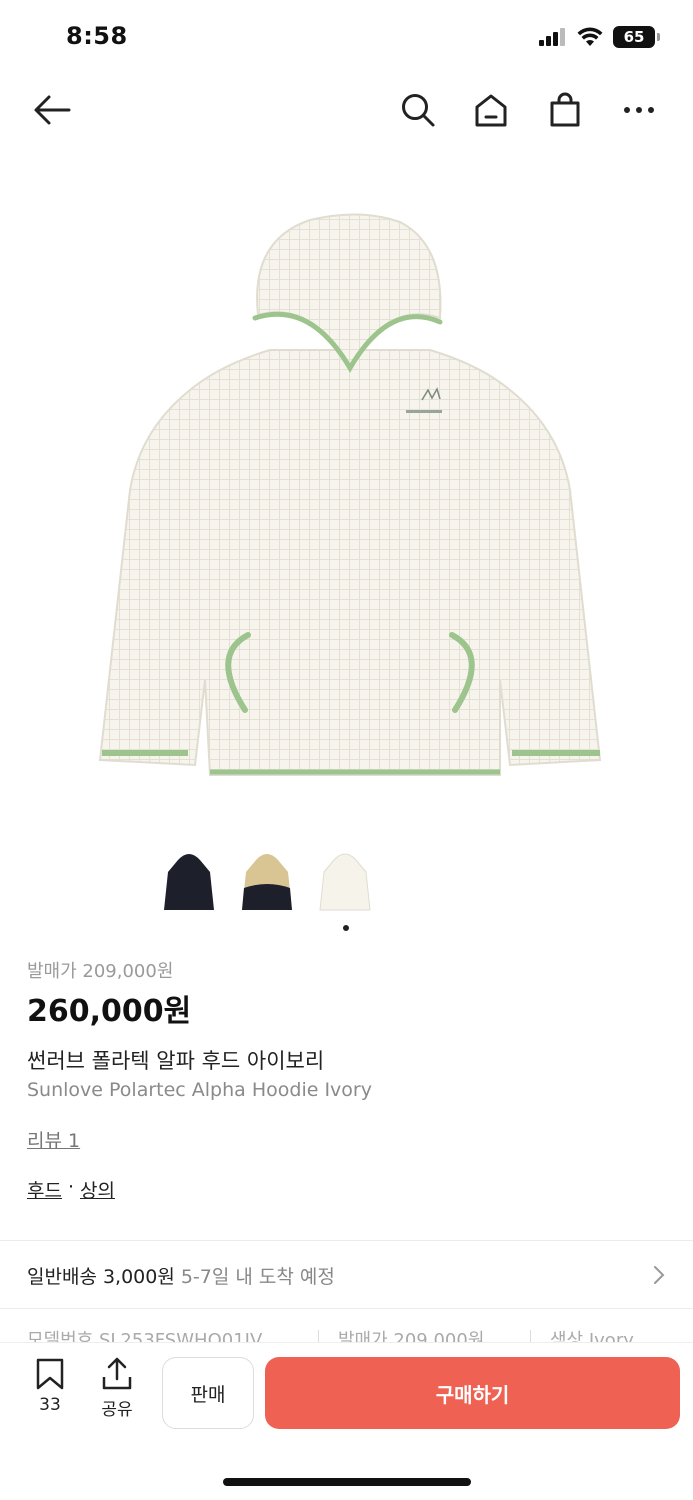  Describe the element at coordinates (208, 1393) in the screenshot. I see `sell-button: 판매` at that location.